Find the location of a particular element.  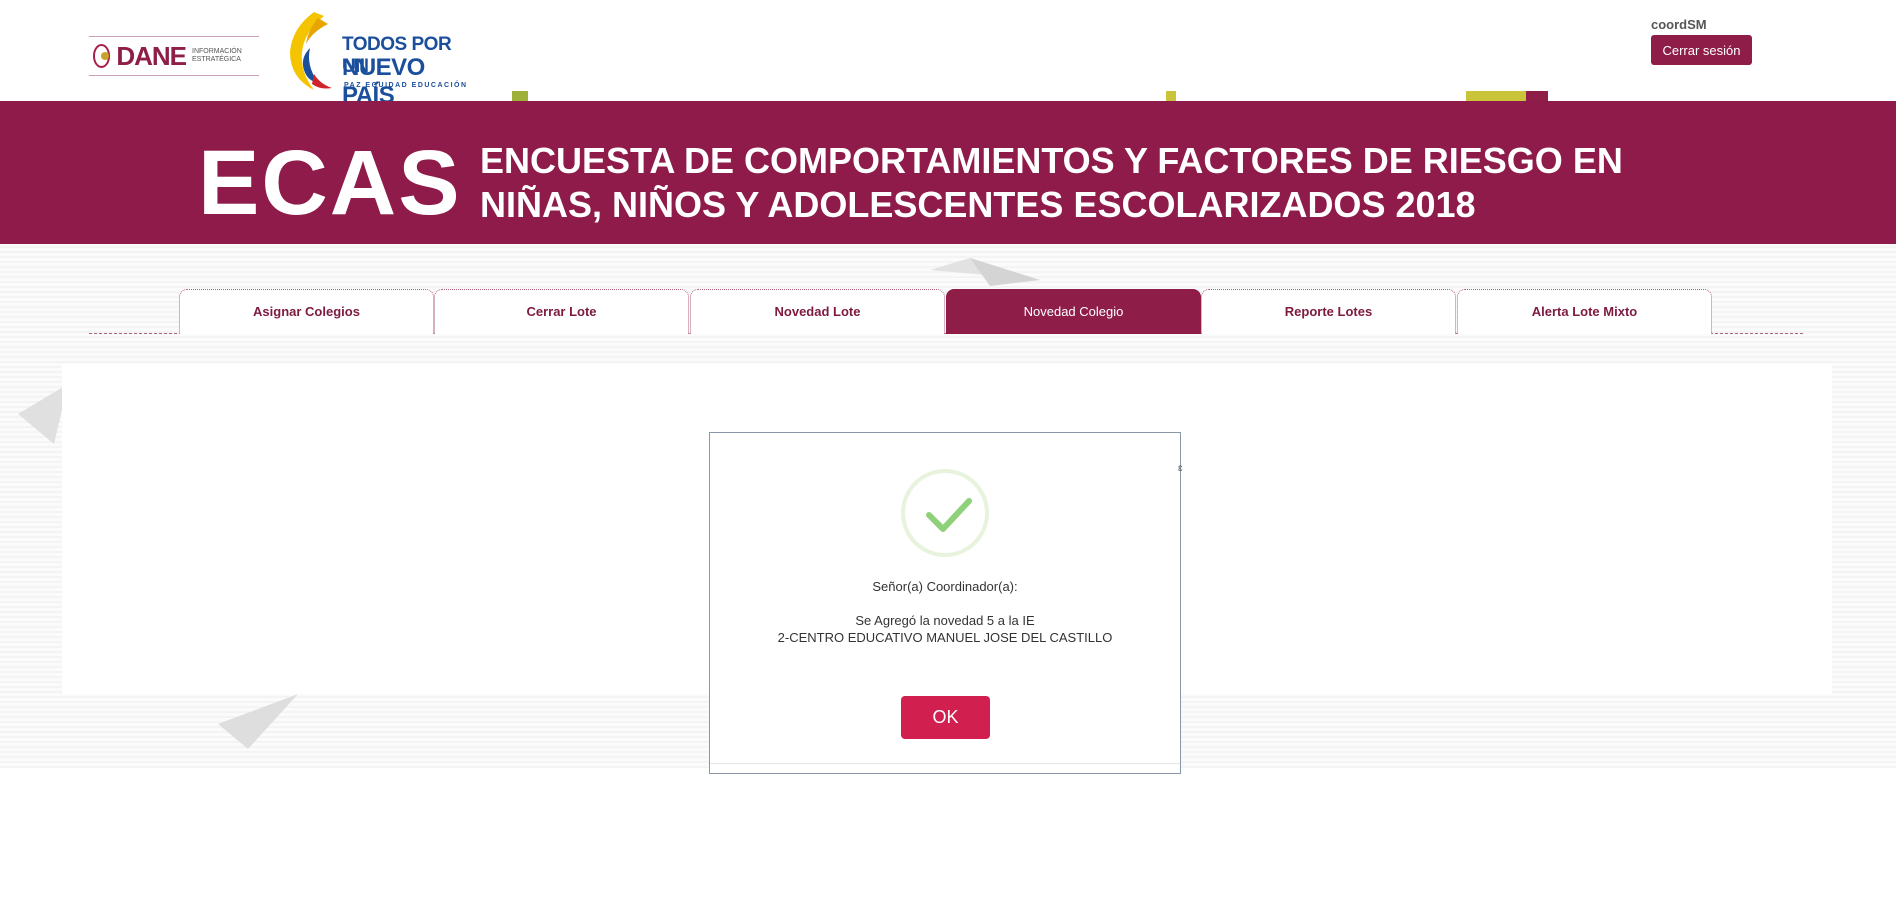

banner-acronym: ECAS is located at coordinates (330, 183).